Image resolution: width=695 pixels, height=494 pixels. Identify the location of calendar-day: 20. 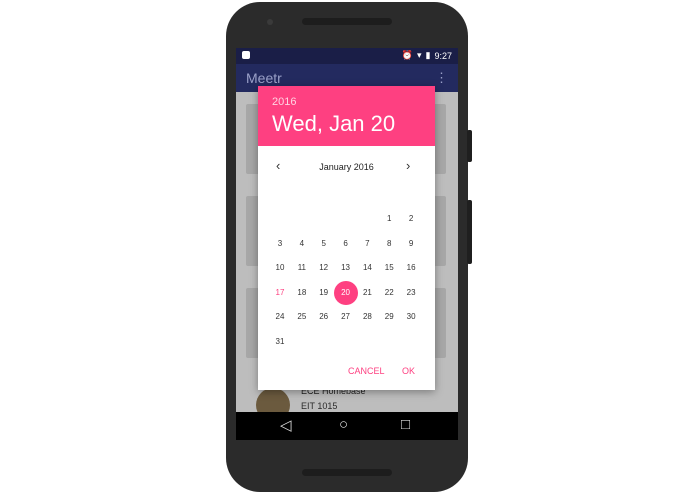
(345, 292).